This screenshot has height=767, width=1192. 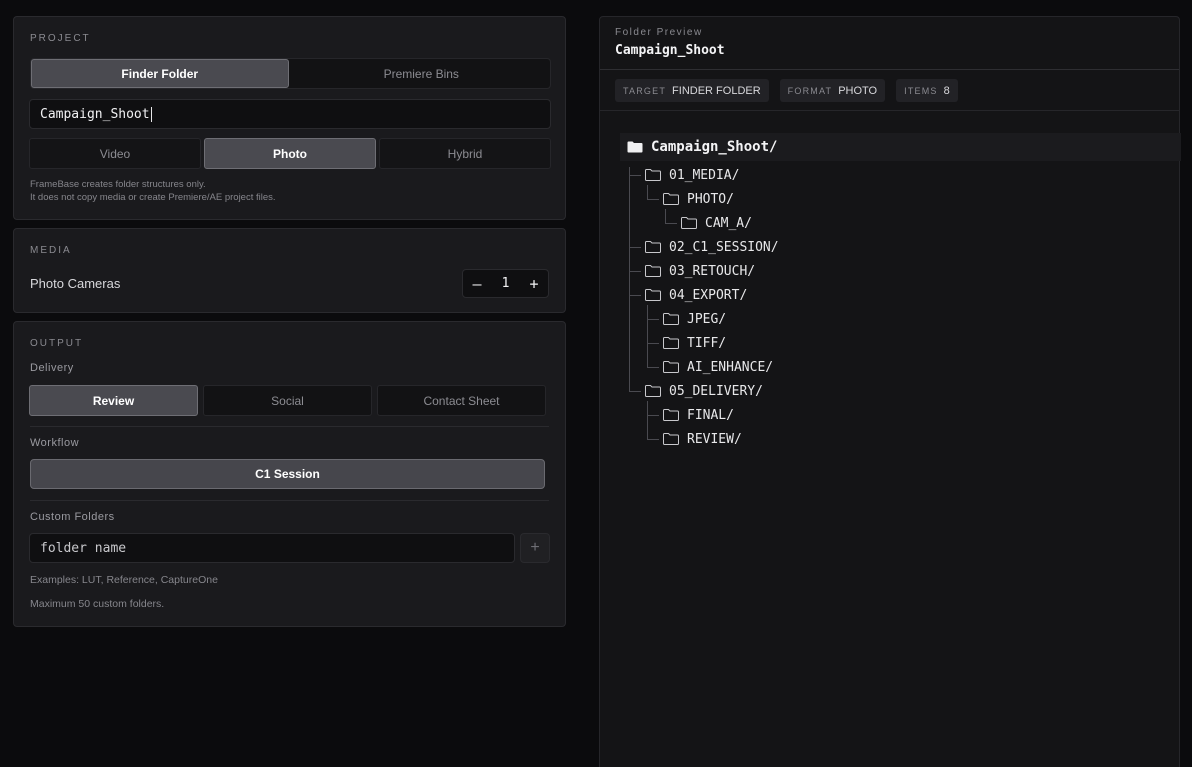 What do you see at coordinates (710, 415) in the screenshot?
I see `tree-item-label: FINAL/` at bounding box center [710, 415].